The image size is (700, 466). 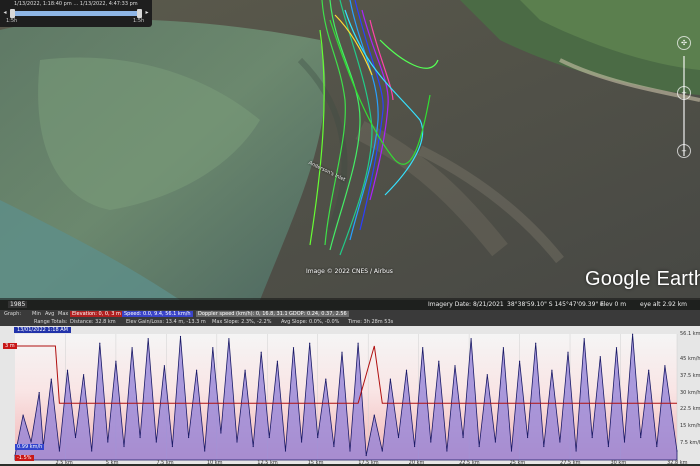 What do you see at coordinates (24, 458) in the screenshot?
I see `slope-min-chip: -1.5%` at bounding box center [24, 458].